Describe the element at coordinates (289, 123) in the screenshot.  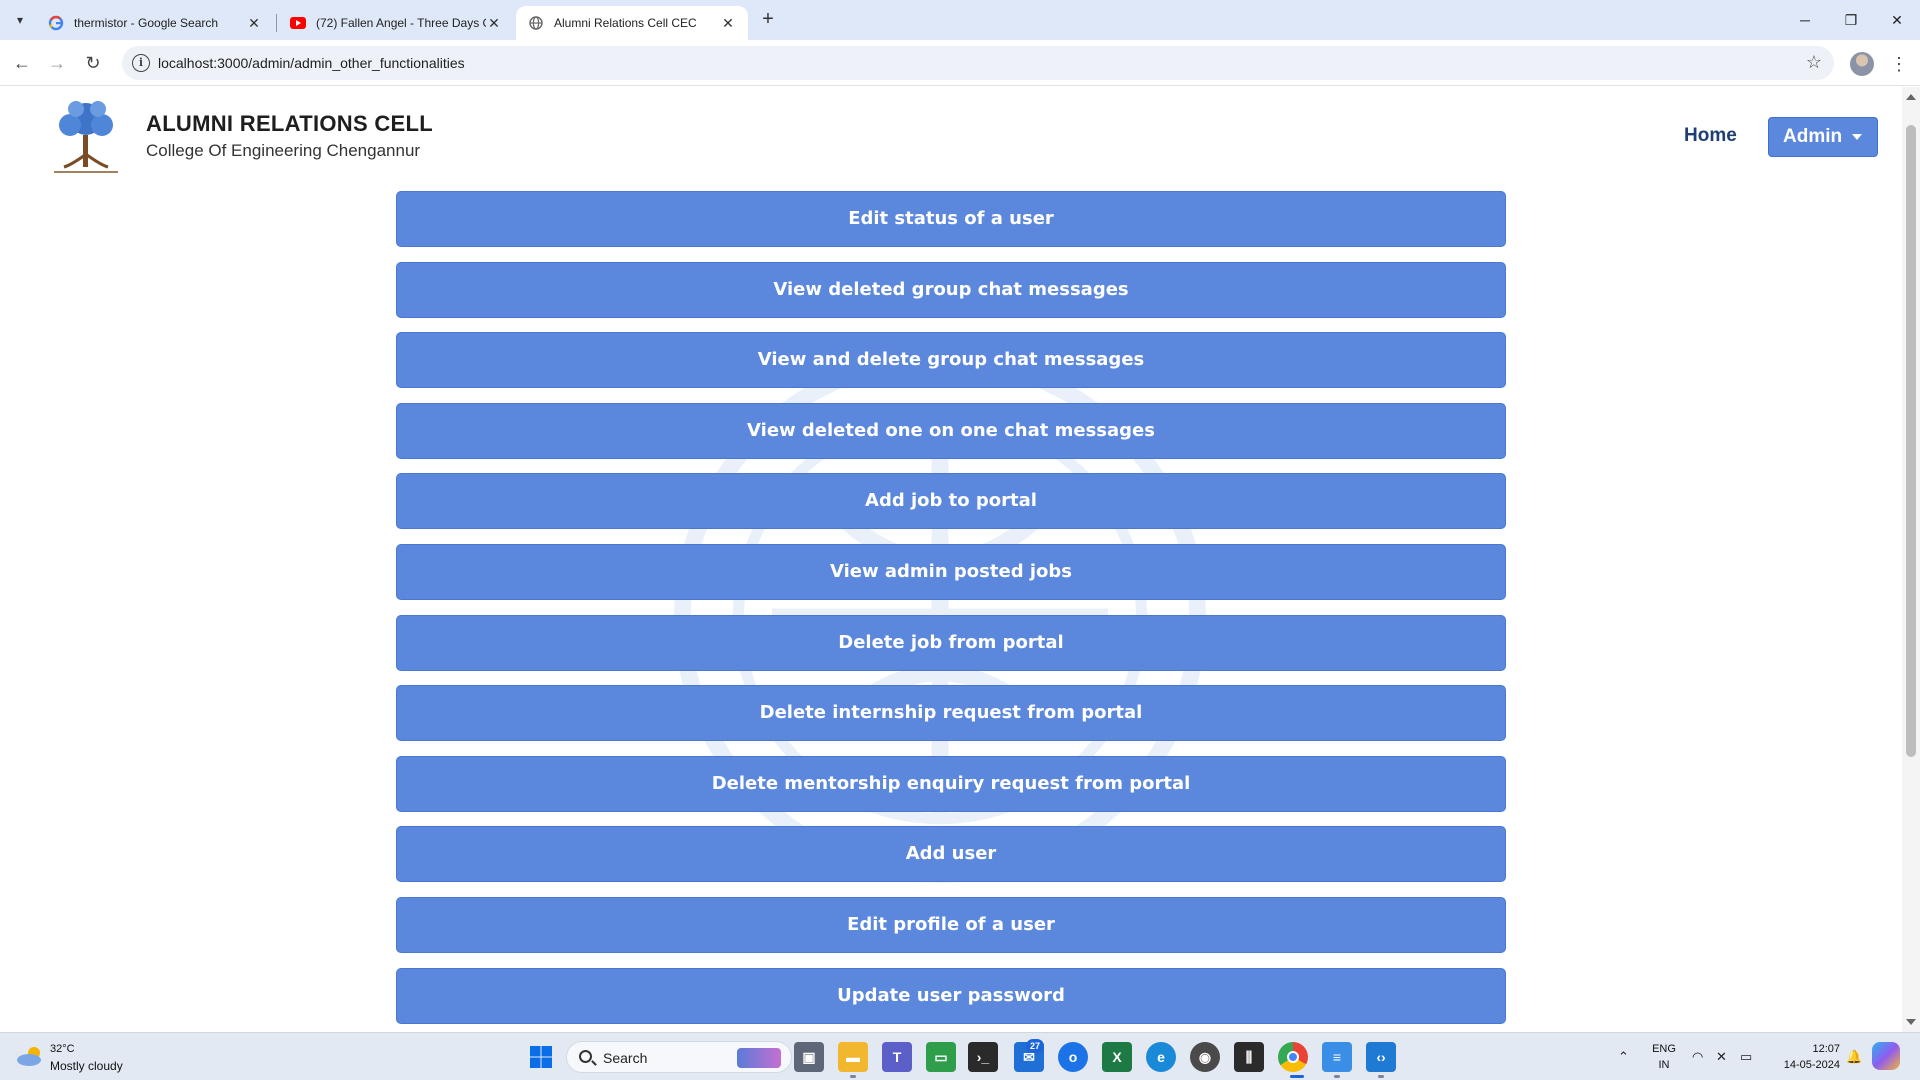
I see `site-title: ALUMNI RELATIONS CELL` at that location.